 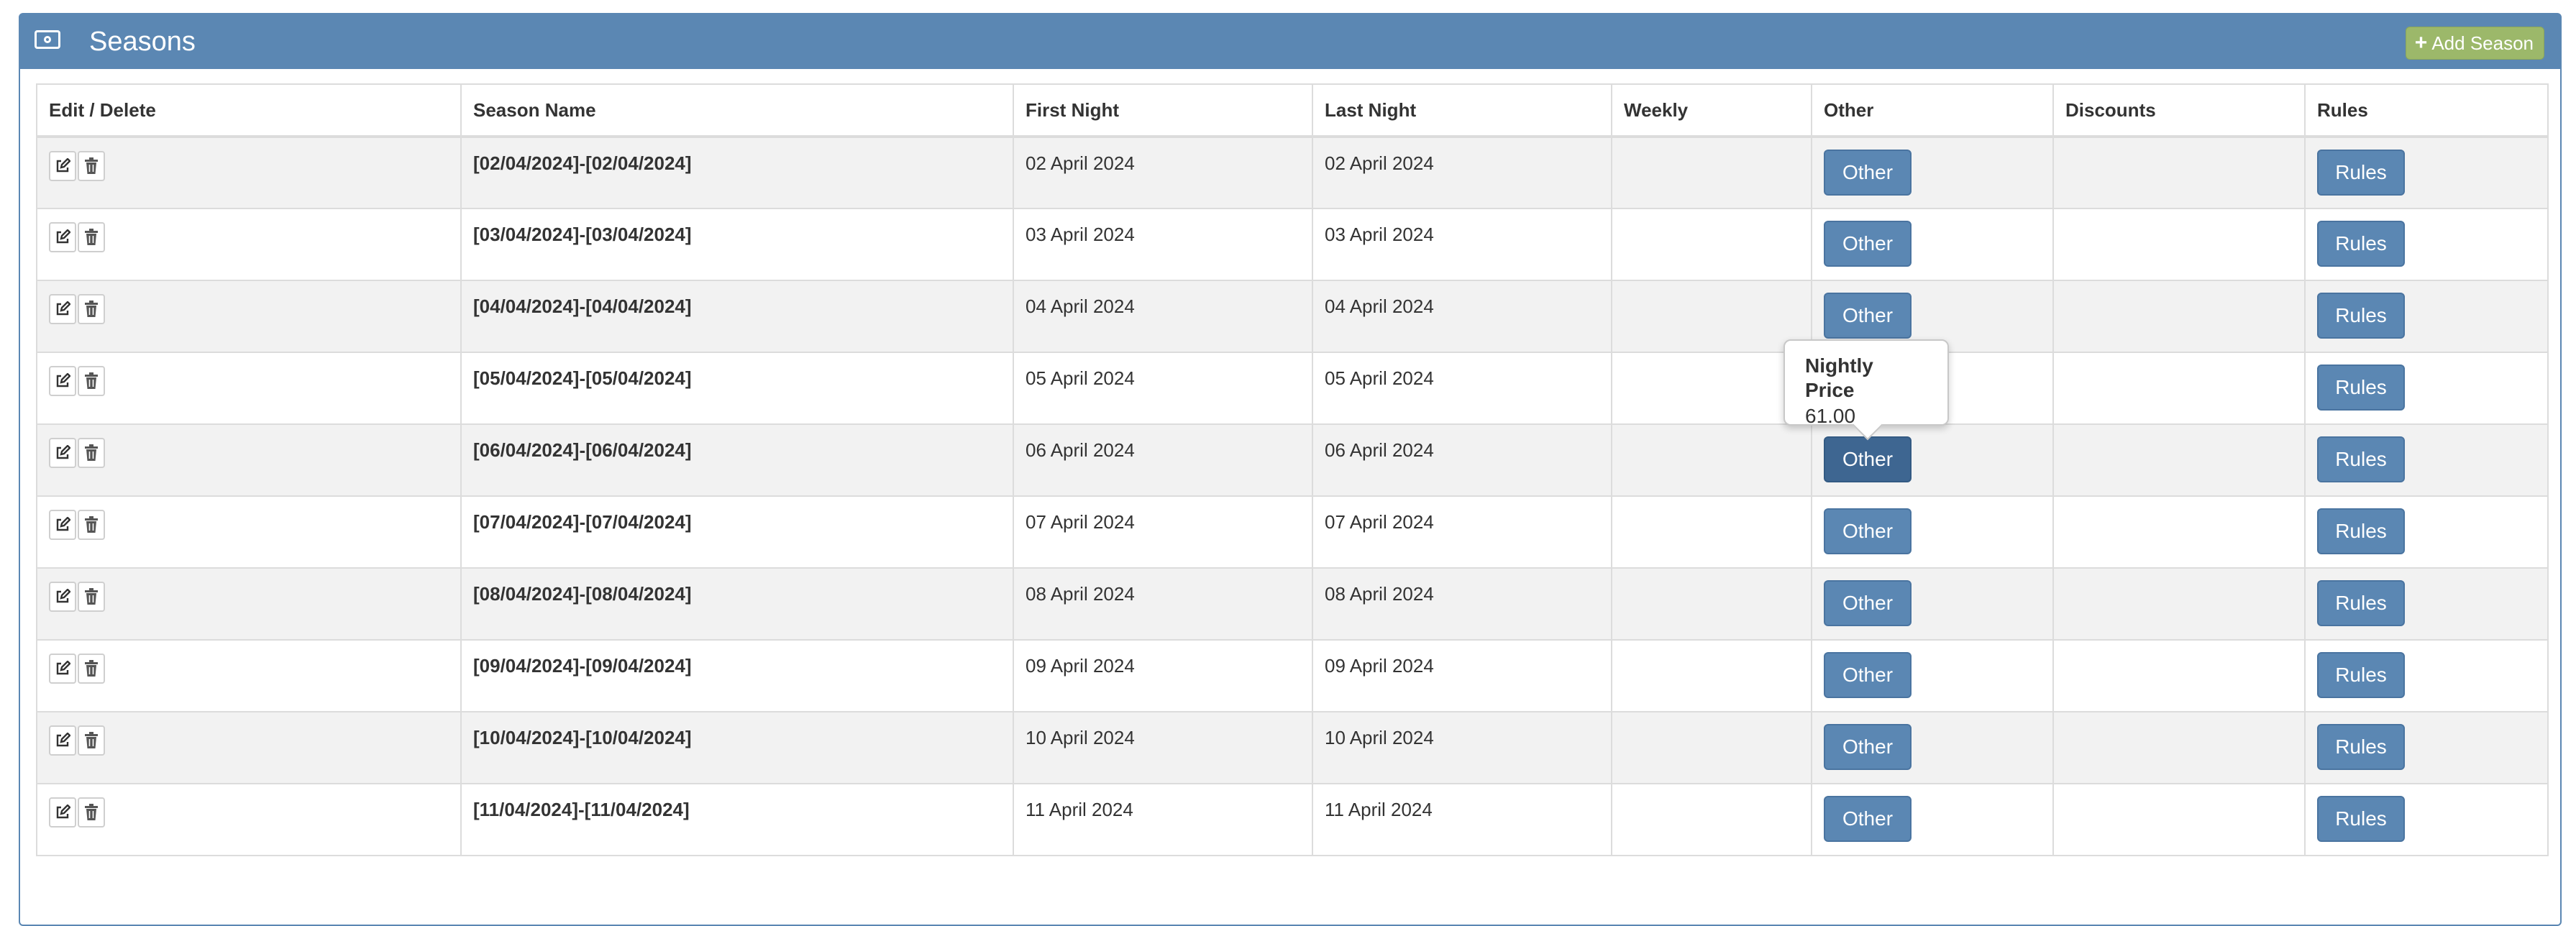 What do you see at coordinates (1163, 604) in the screenshot?
I see `first-night: 08 April 2024` at bounding box center [1163, 604].